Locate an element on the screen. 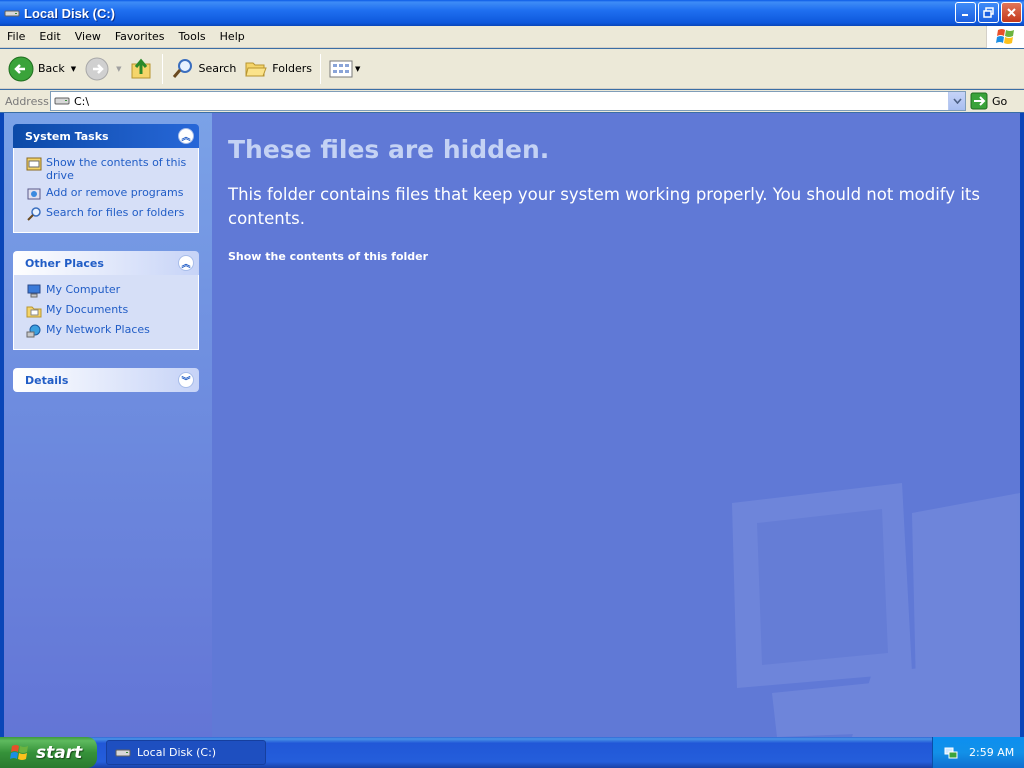 The height and width of the screenshot is (768, 1024). go-label: Go is located at coordinates (1000, 101).